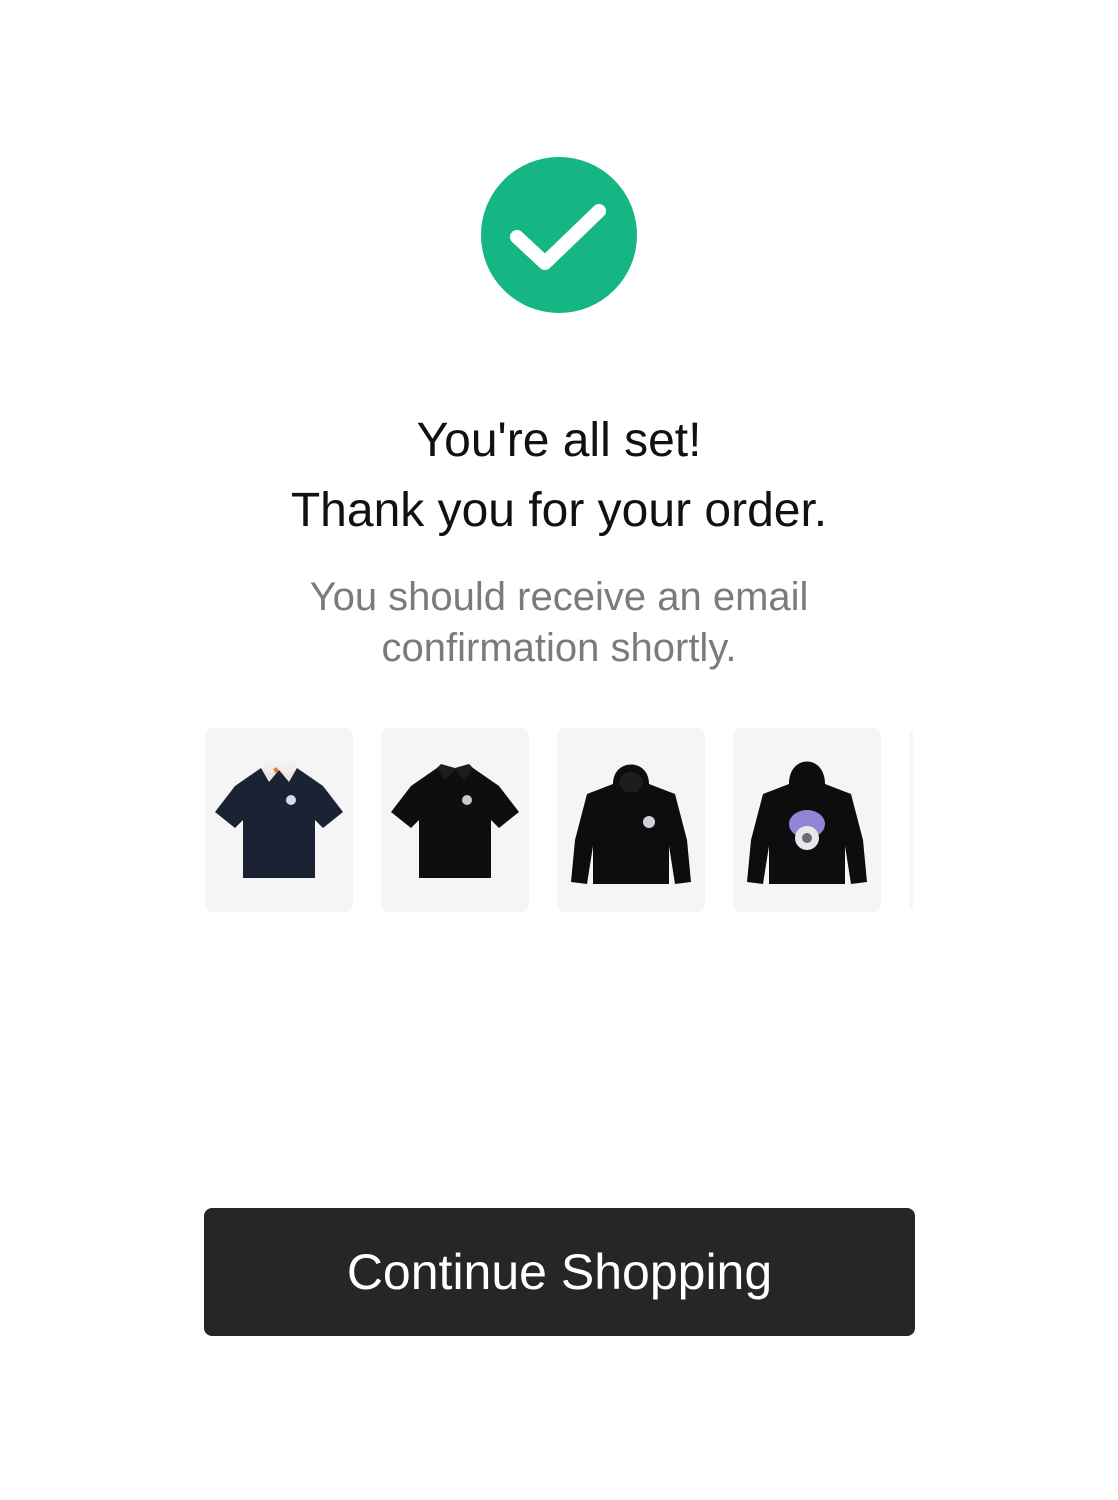 This screenshot has height=1500, width=1118. I want to click on black-polo-shirt-icon, so click(455, 821).